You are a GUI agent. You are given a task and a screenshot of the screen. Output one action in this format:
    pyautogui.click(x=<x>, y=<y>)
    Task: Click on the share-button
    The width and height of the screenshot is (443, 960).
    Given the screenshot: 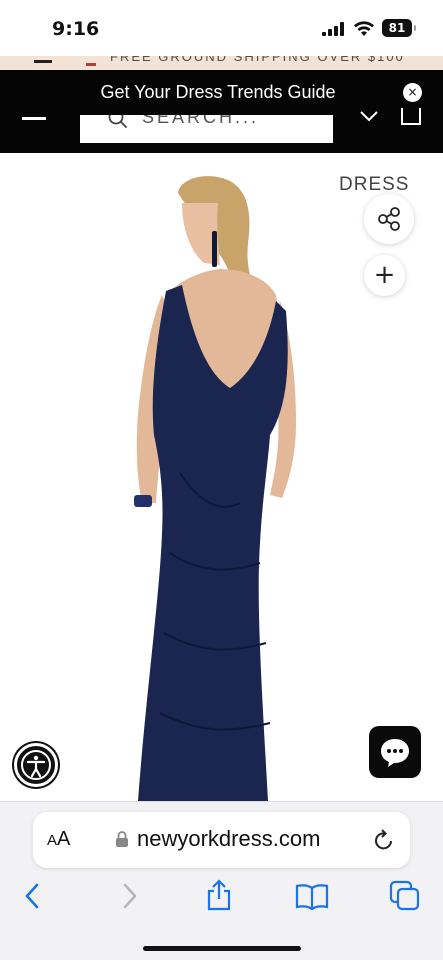 What is the action you would take?
    pyautogui.click(x=389, y=219)
    